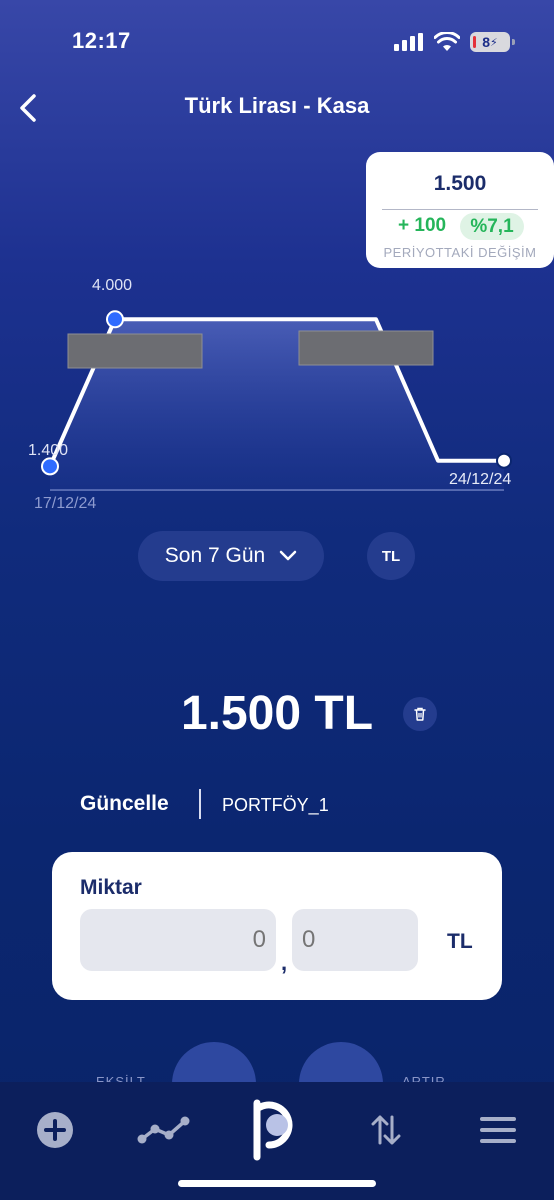 Image resolution: width=554 pixels, height=1200 pixels. What do you see at coordinates (492, 42) in the screenshot?
I see `battery-icon: 8 ⚡` at bounding box center [492, 42].